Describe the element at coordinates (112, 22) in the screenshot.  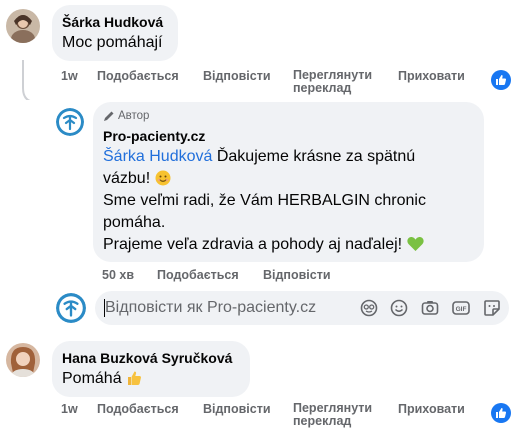
I see `comment-author: Šárka Hudková` at that location.